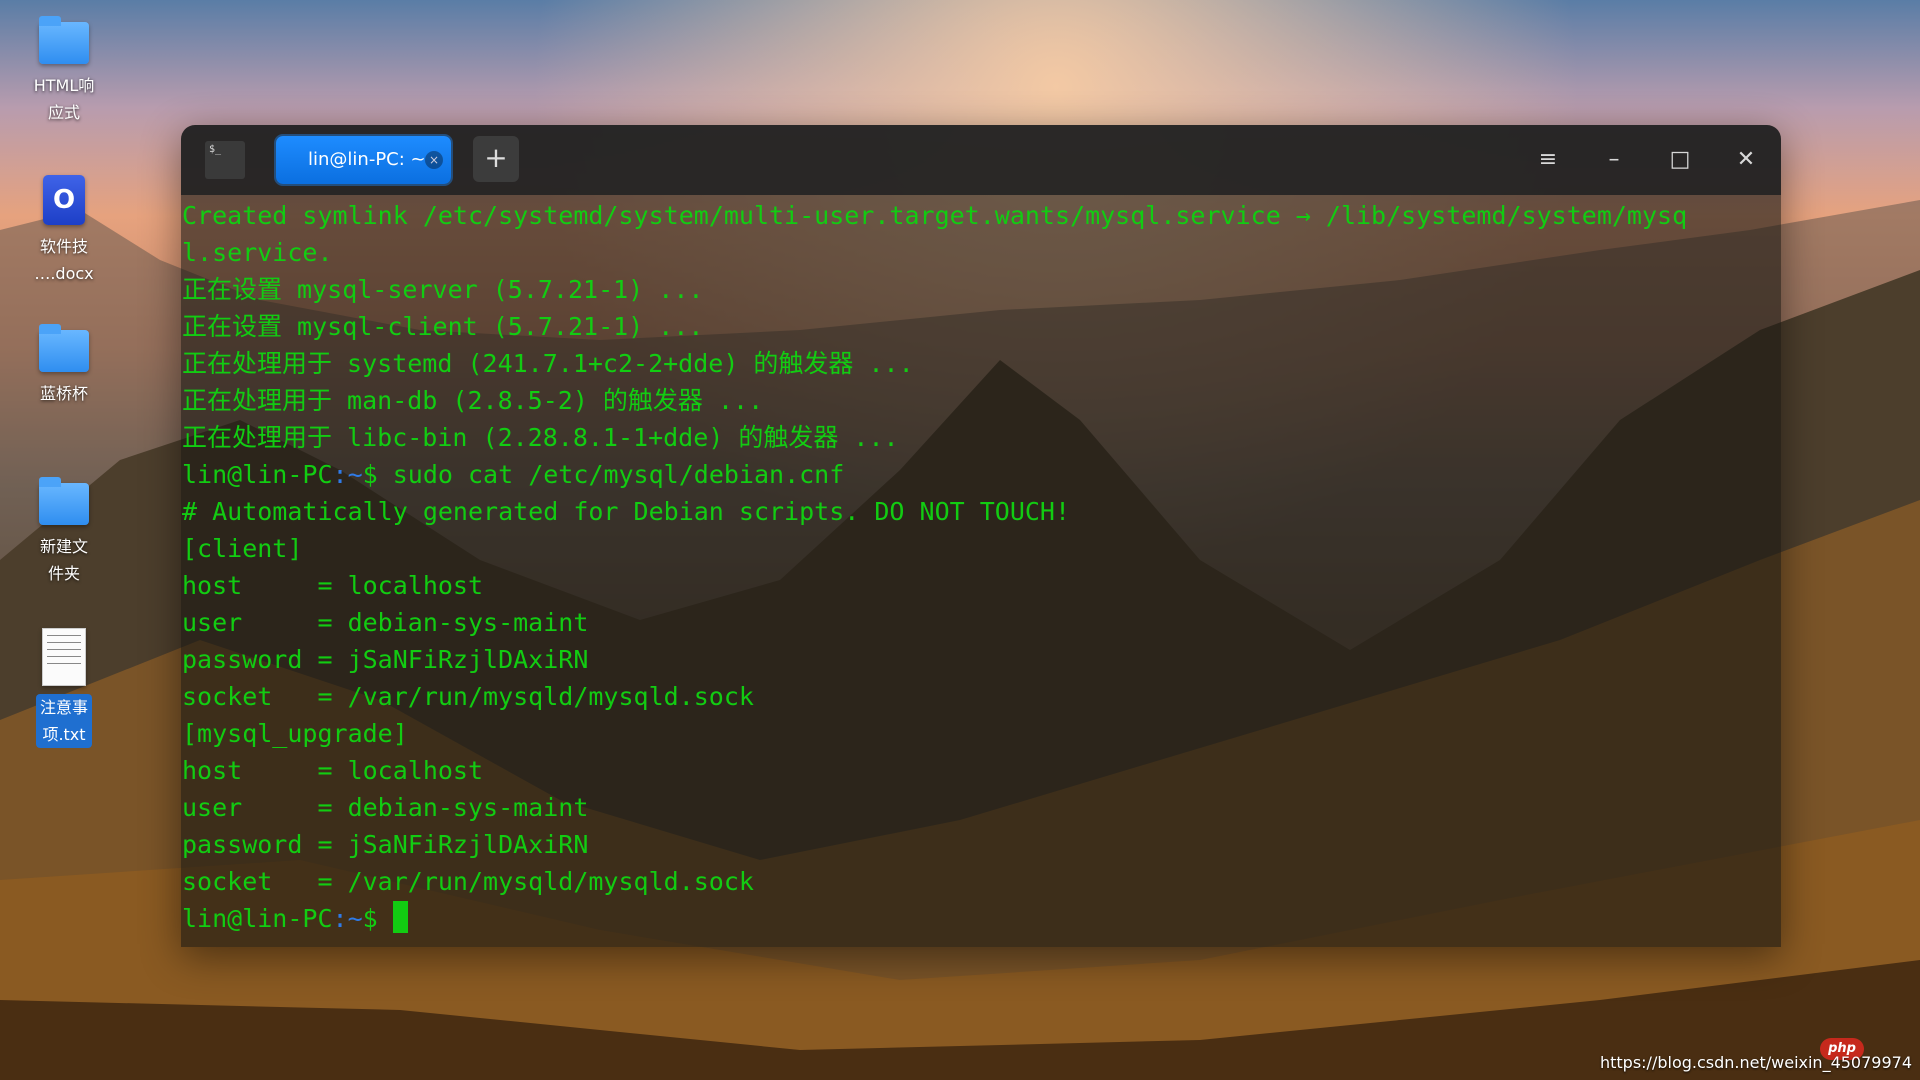 This screenshot has width=1920, height=1080. I want to click on desktop-icon-label: 蓝桥杯, so click(63, 393).